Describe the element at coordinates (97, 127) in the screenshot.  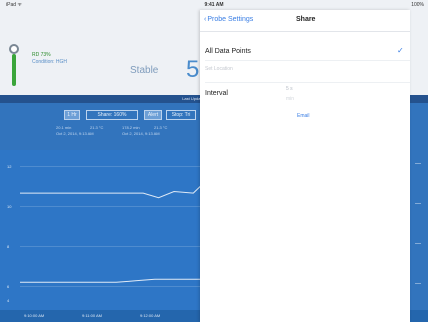
I see `stat-2-value: 21.3 °C` at that location.